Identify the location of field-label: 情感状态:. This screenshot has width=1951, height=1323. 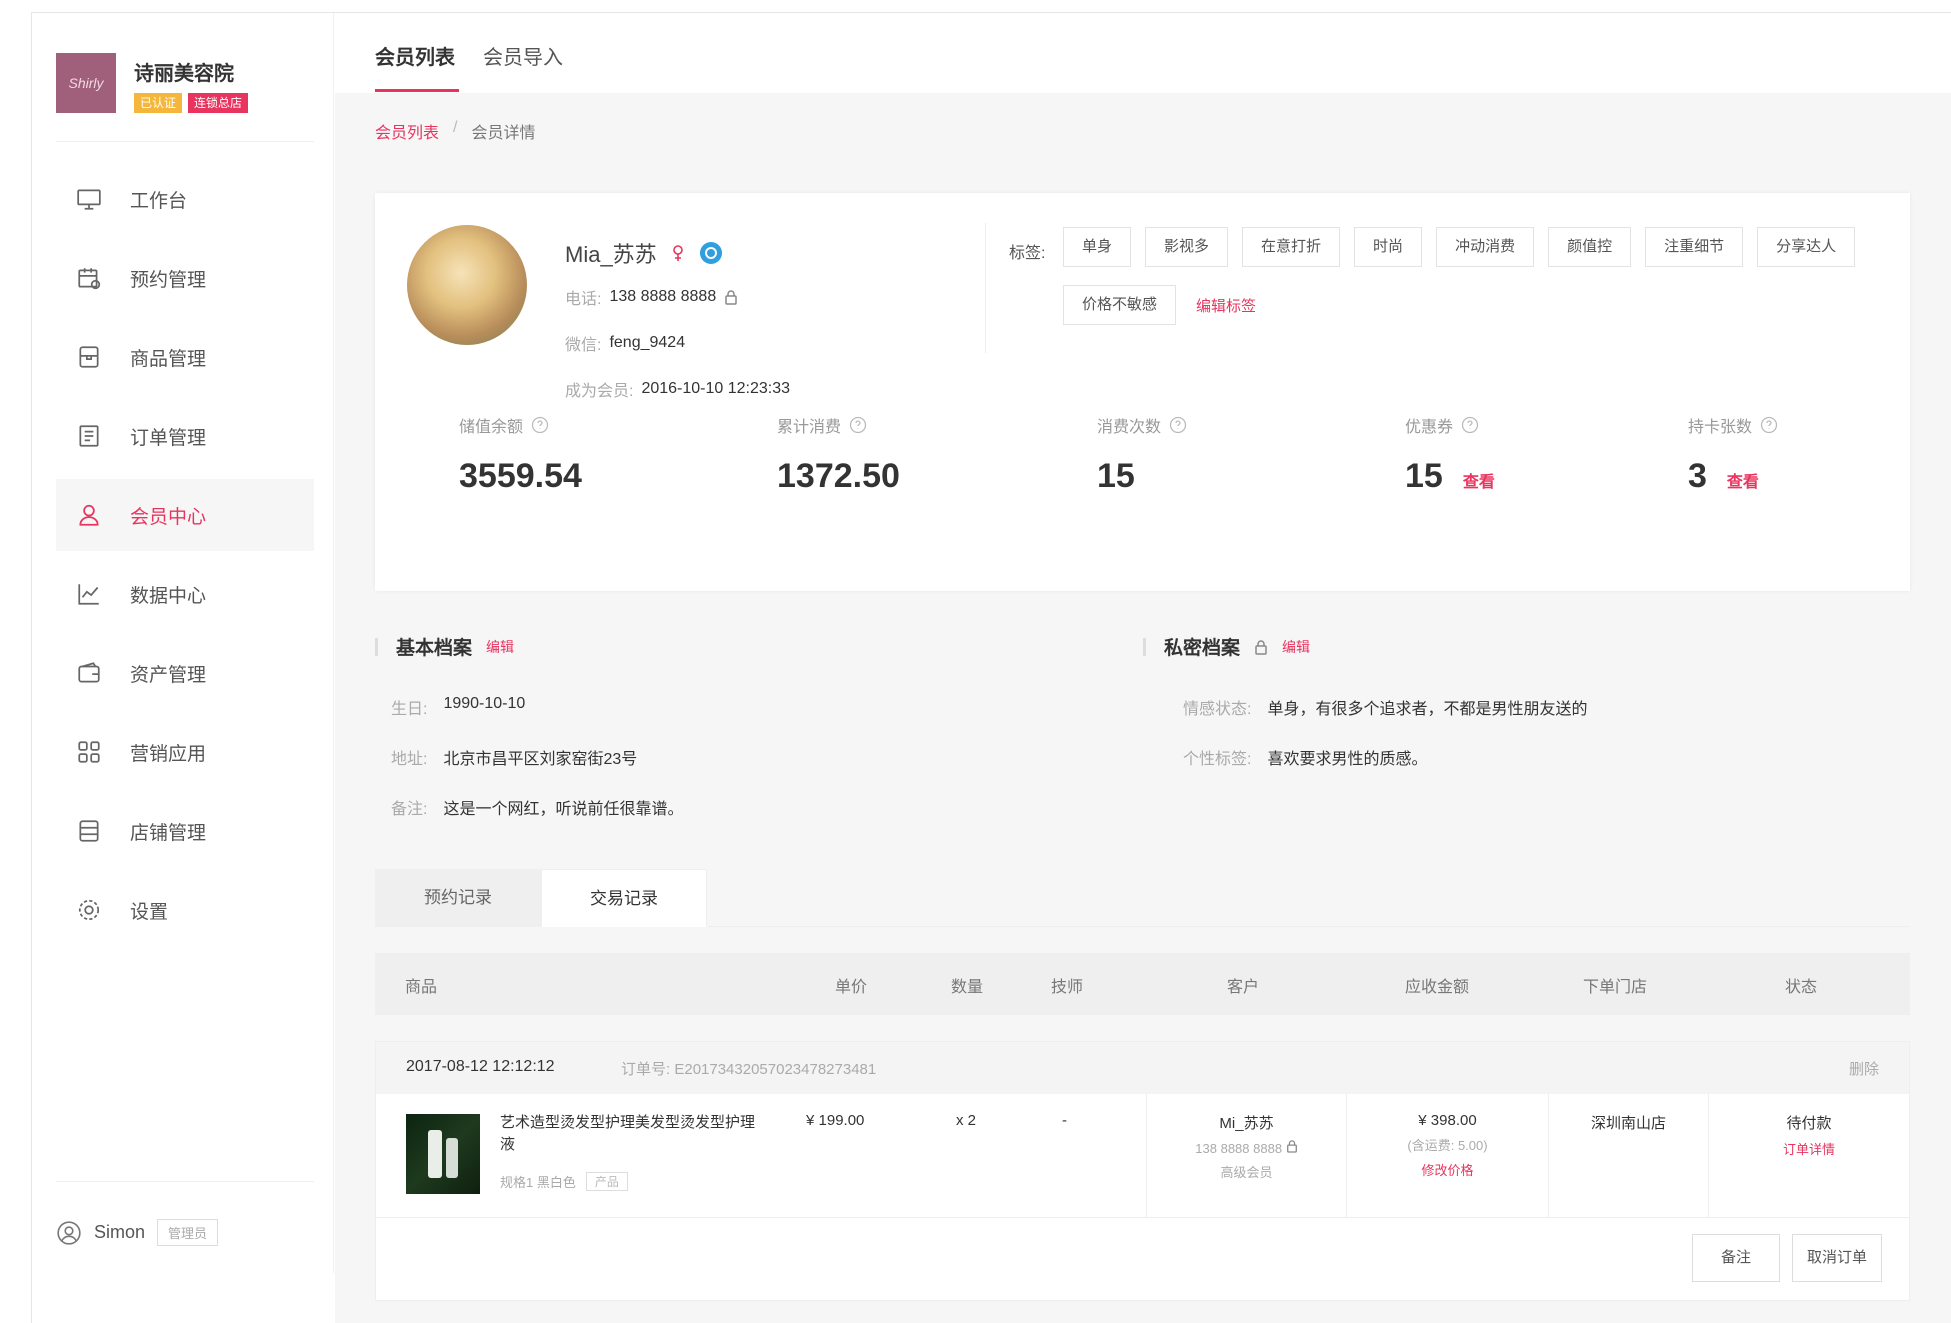
(1217, 709).